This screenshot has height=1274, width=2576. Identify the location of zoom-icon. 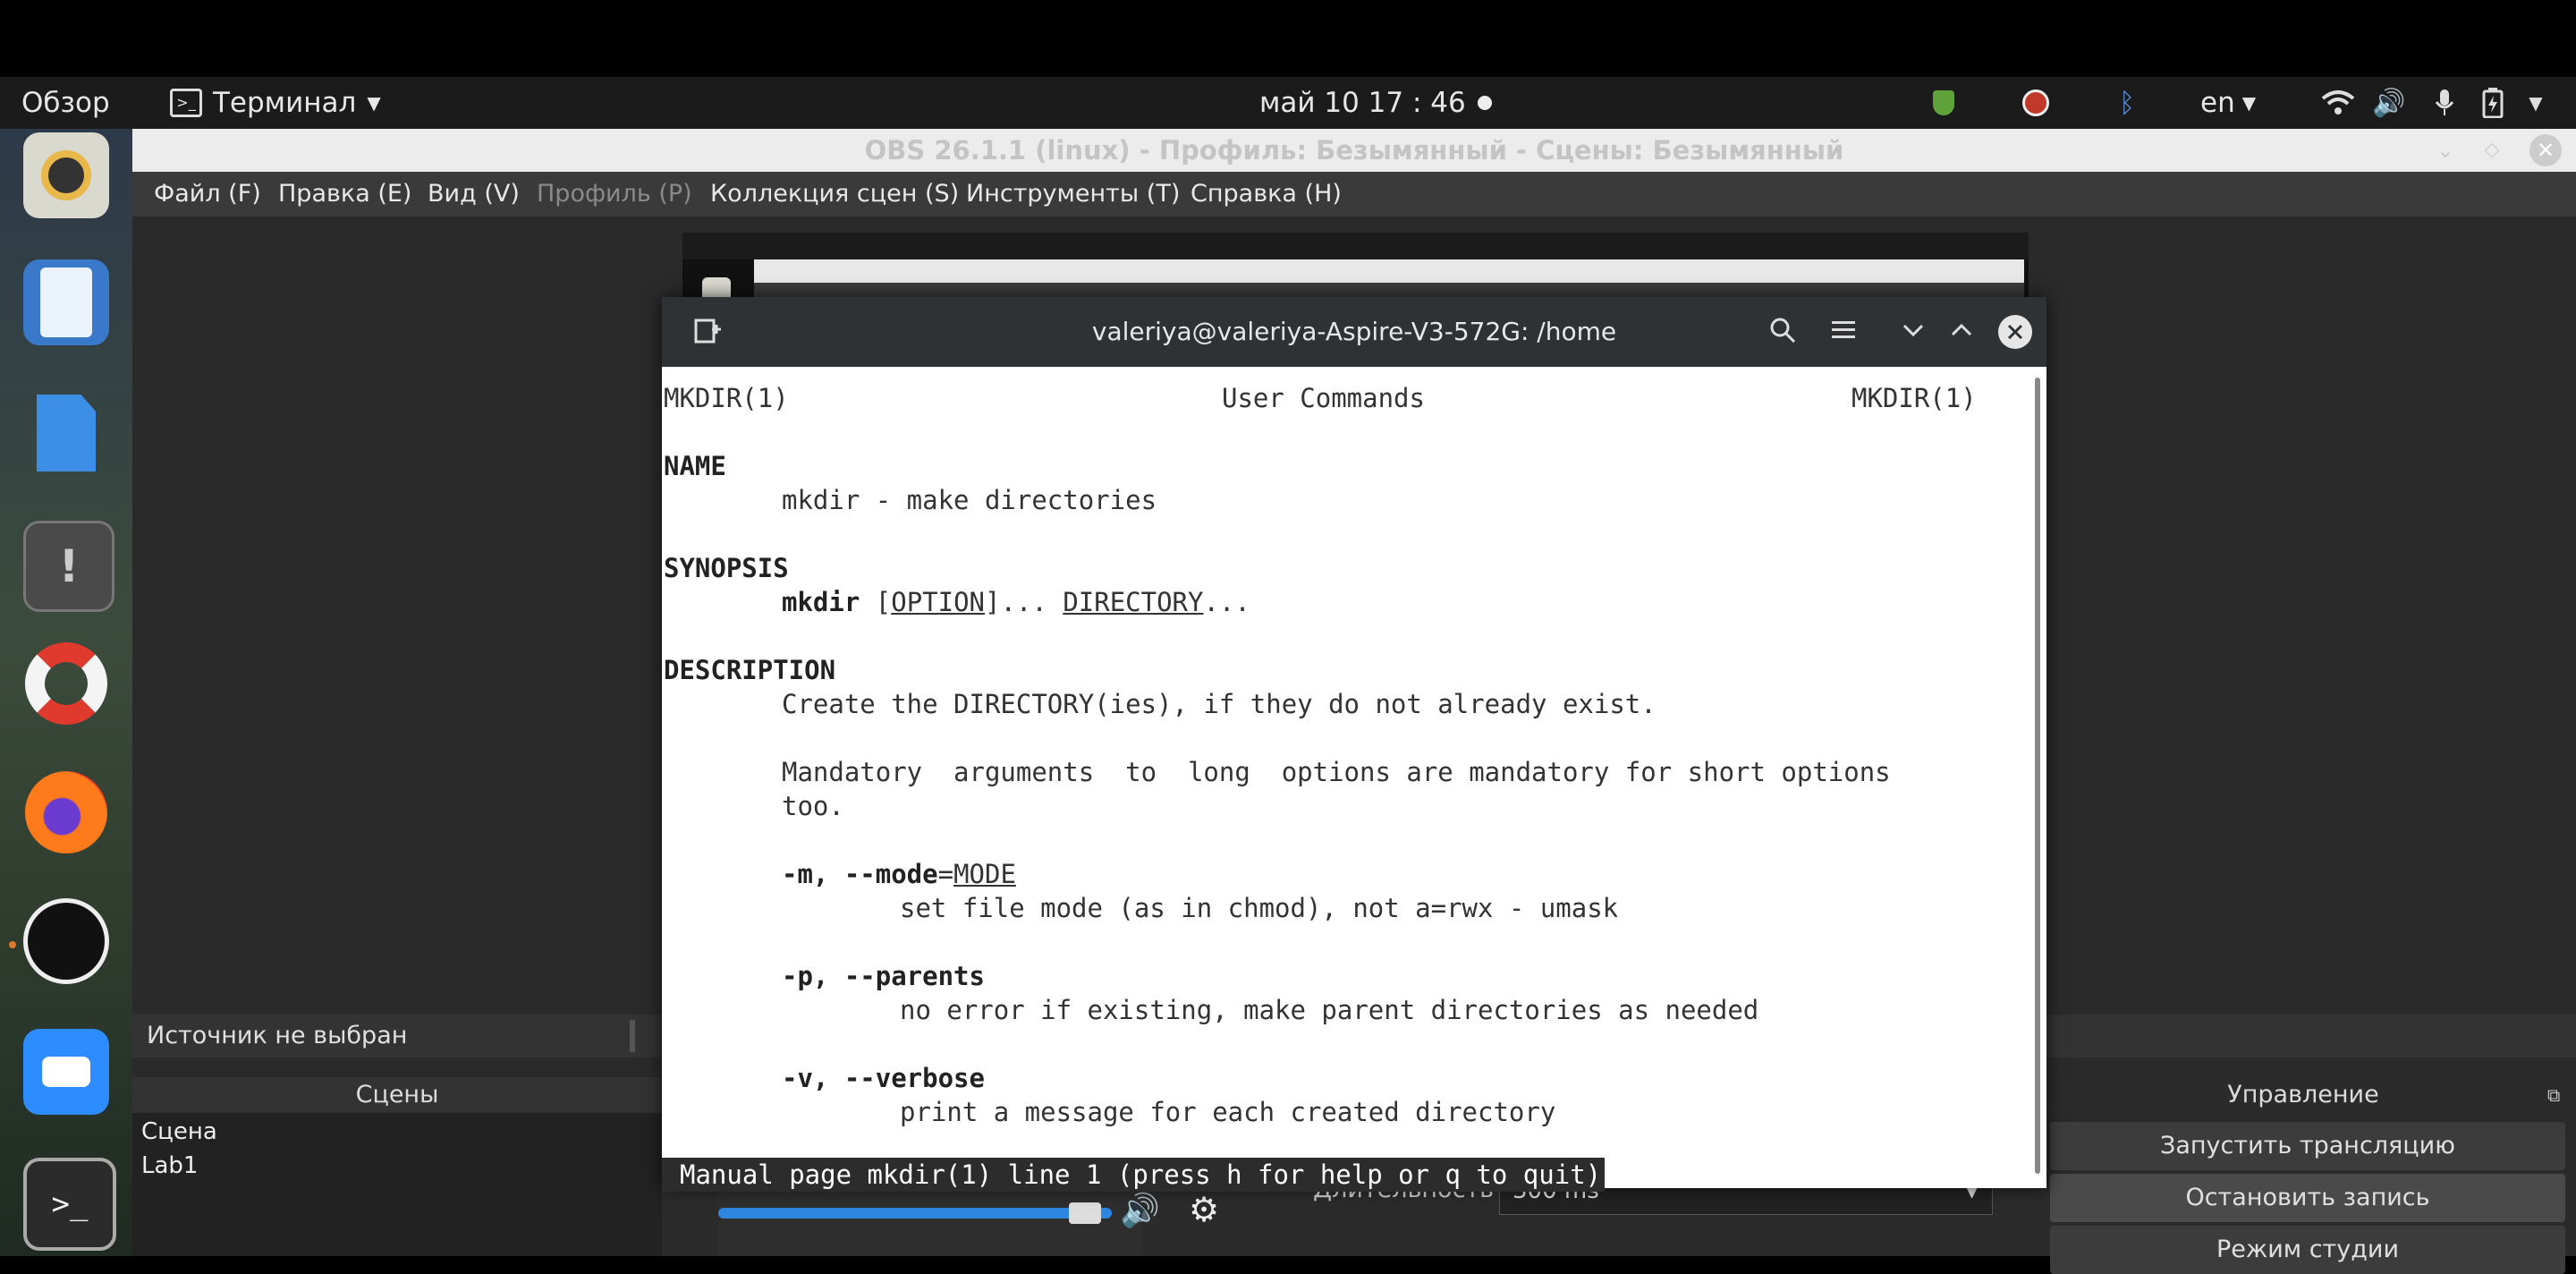
(66, 1072).